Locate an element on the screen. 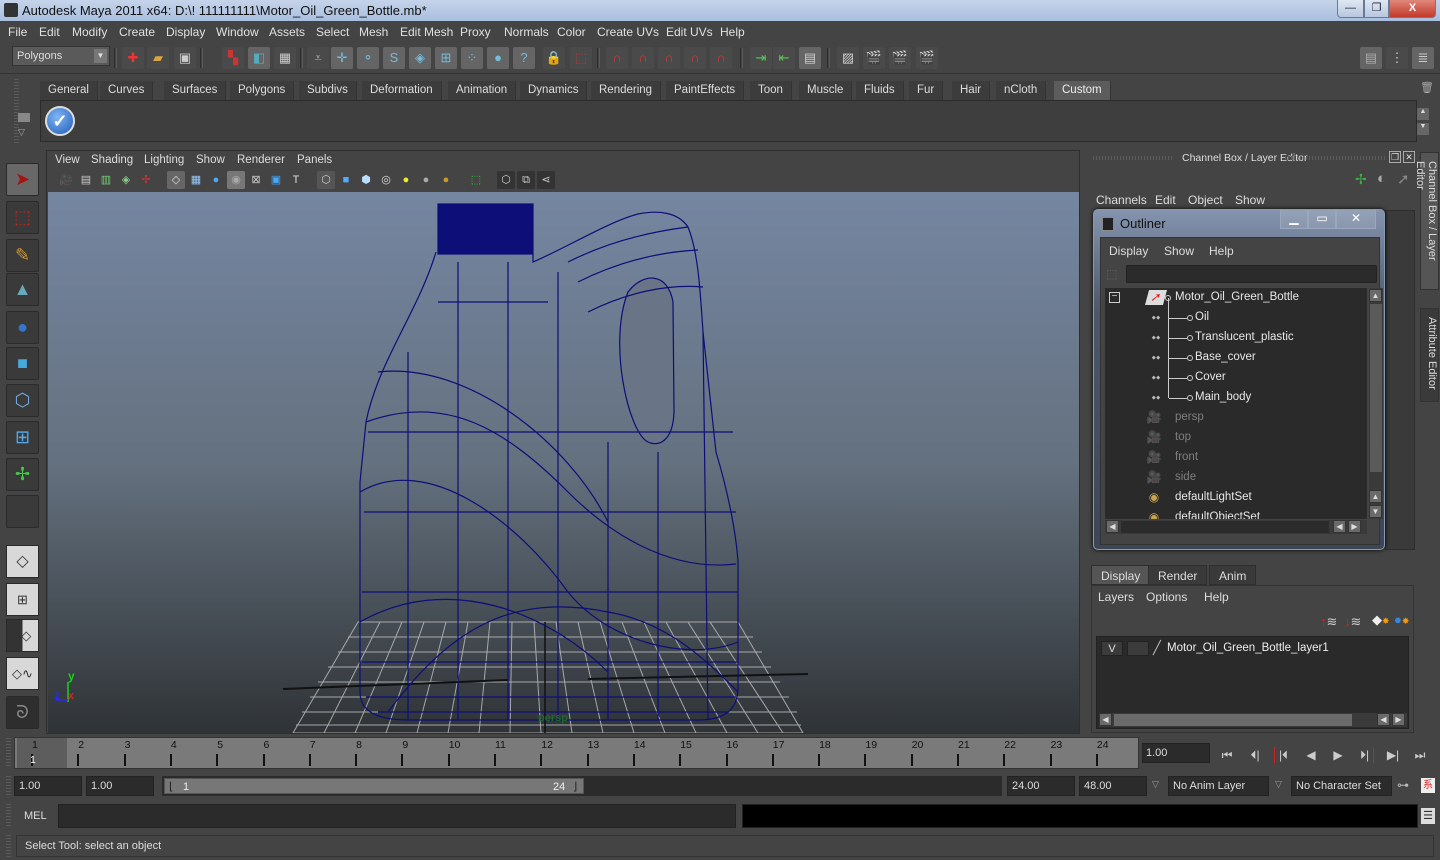  film-gate-icon: ▦ is located at coordinates (196, 180).